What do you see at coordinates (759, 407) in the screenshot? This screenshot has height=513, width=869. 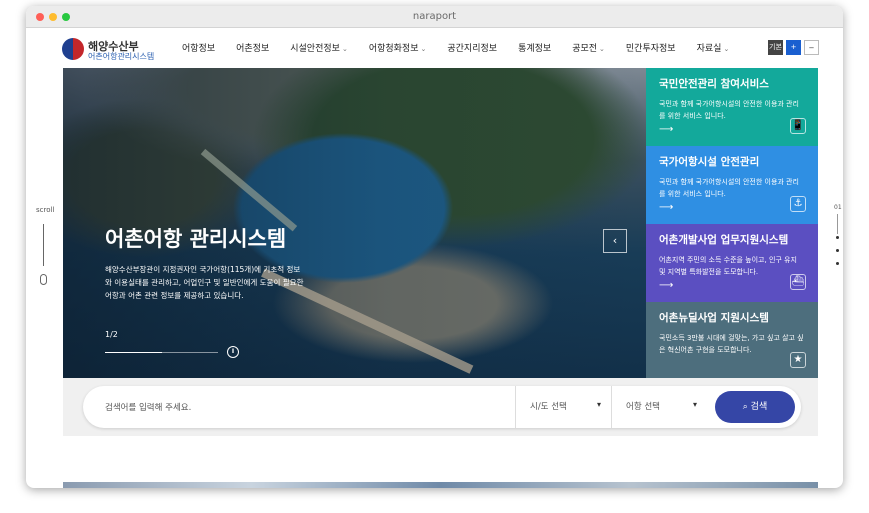 I see `search-button-label: 검색` at bounding box center [759, 407].